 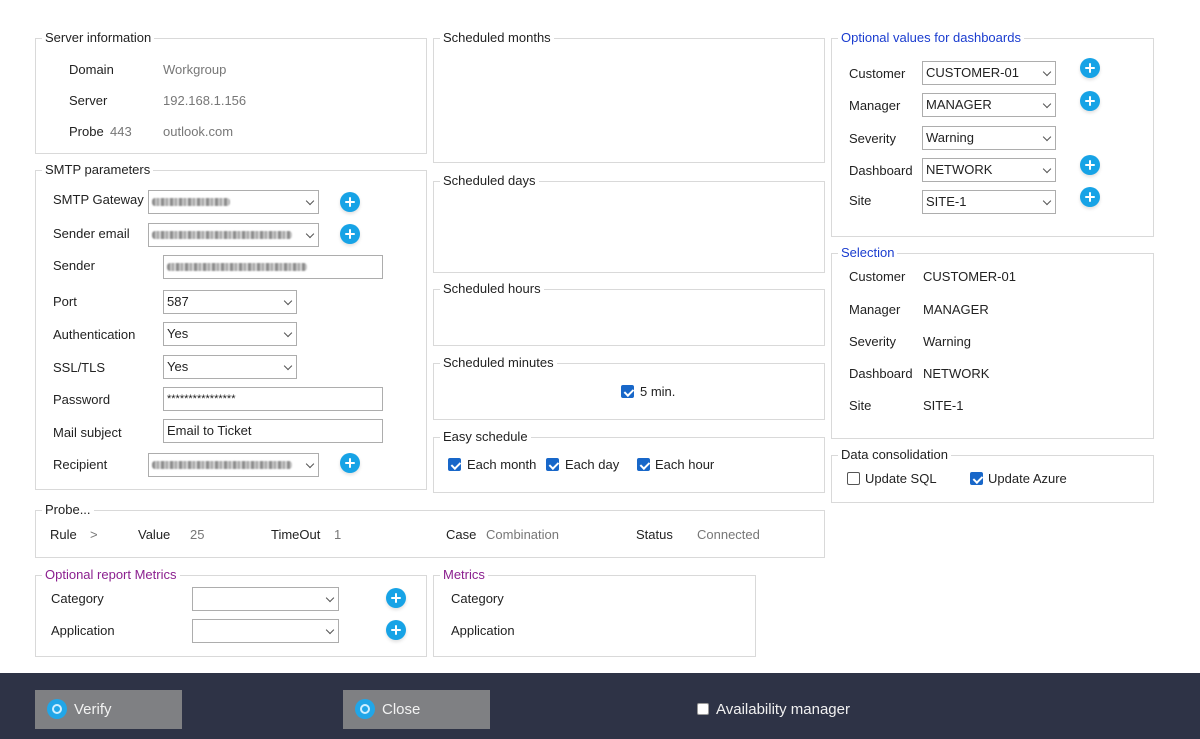 What do you see at coordinates (230, 334) in the screenshot?
I see `authentication-select: Yes` at bounding box center [230, 334].